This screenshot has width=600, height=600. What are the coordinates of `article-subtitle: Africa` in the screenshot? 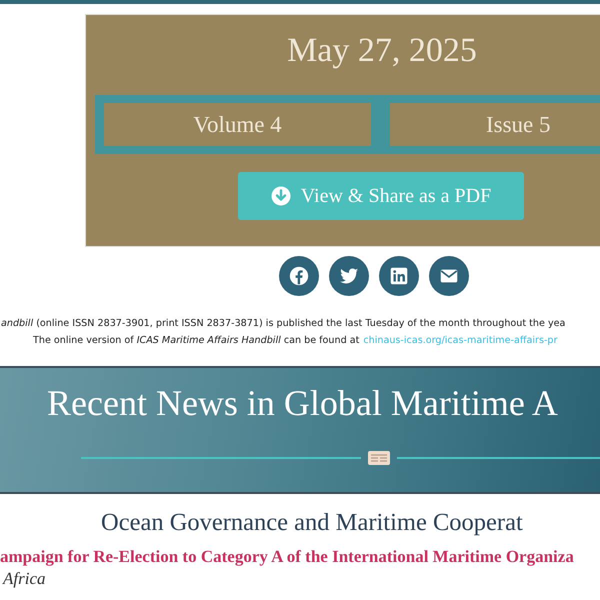 It's located at (23, 579).